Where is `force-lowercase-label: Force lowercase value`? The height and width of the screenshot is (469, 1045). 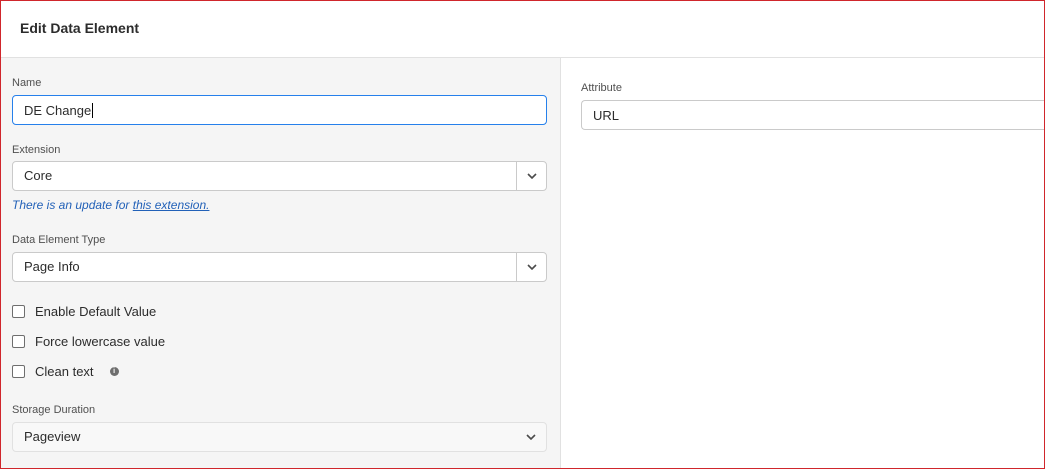
force-lowercase-label: Force lowercase value is located at coordinates (100, 341).